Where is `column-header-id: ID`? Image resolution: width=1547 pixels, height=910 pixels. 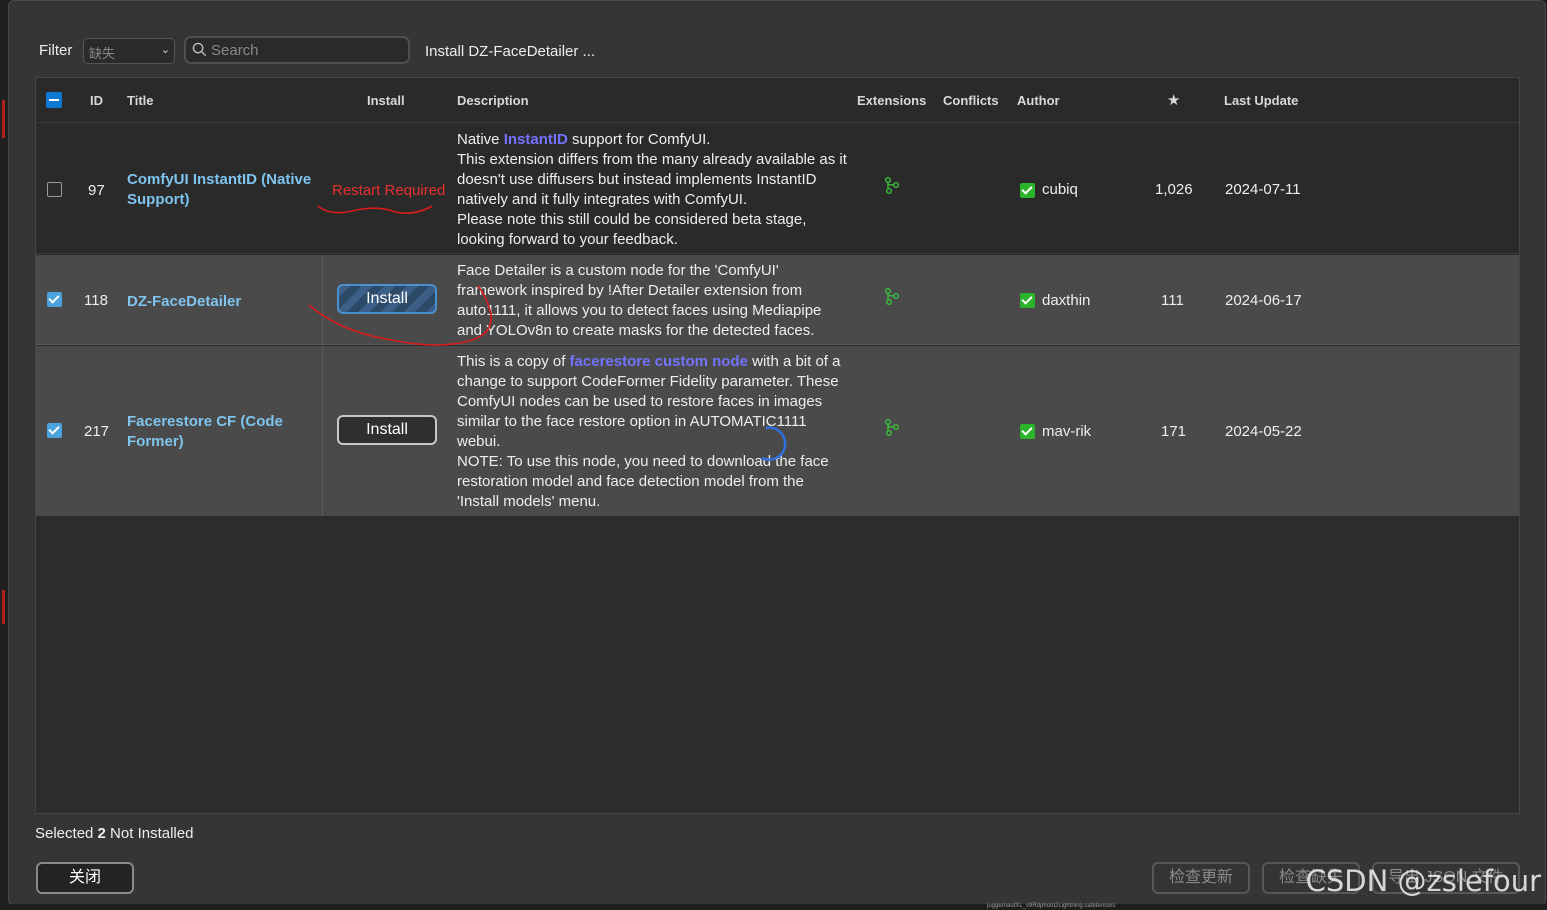
column-header-id: ID is located at coordinates (96, 100).